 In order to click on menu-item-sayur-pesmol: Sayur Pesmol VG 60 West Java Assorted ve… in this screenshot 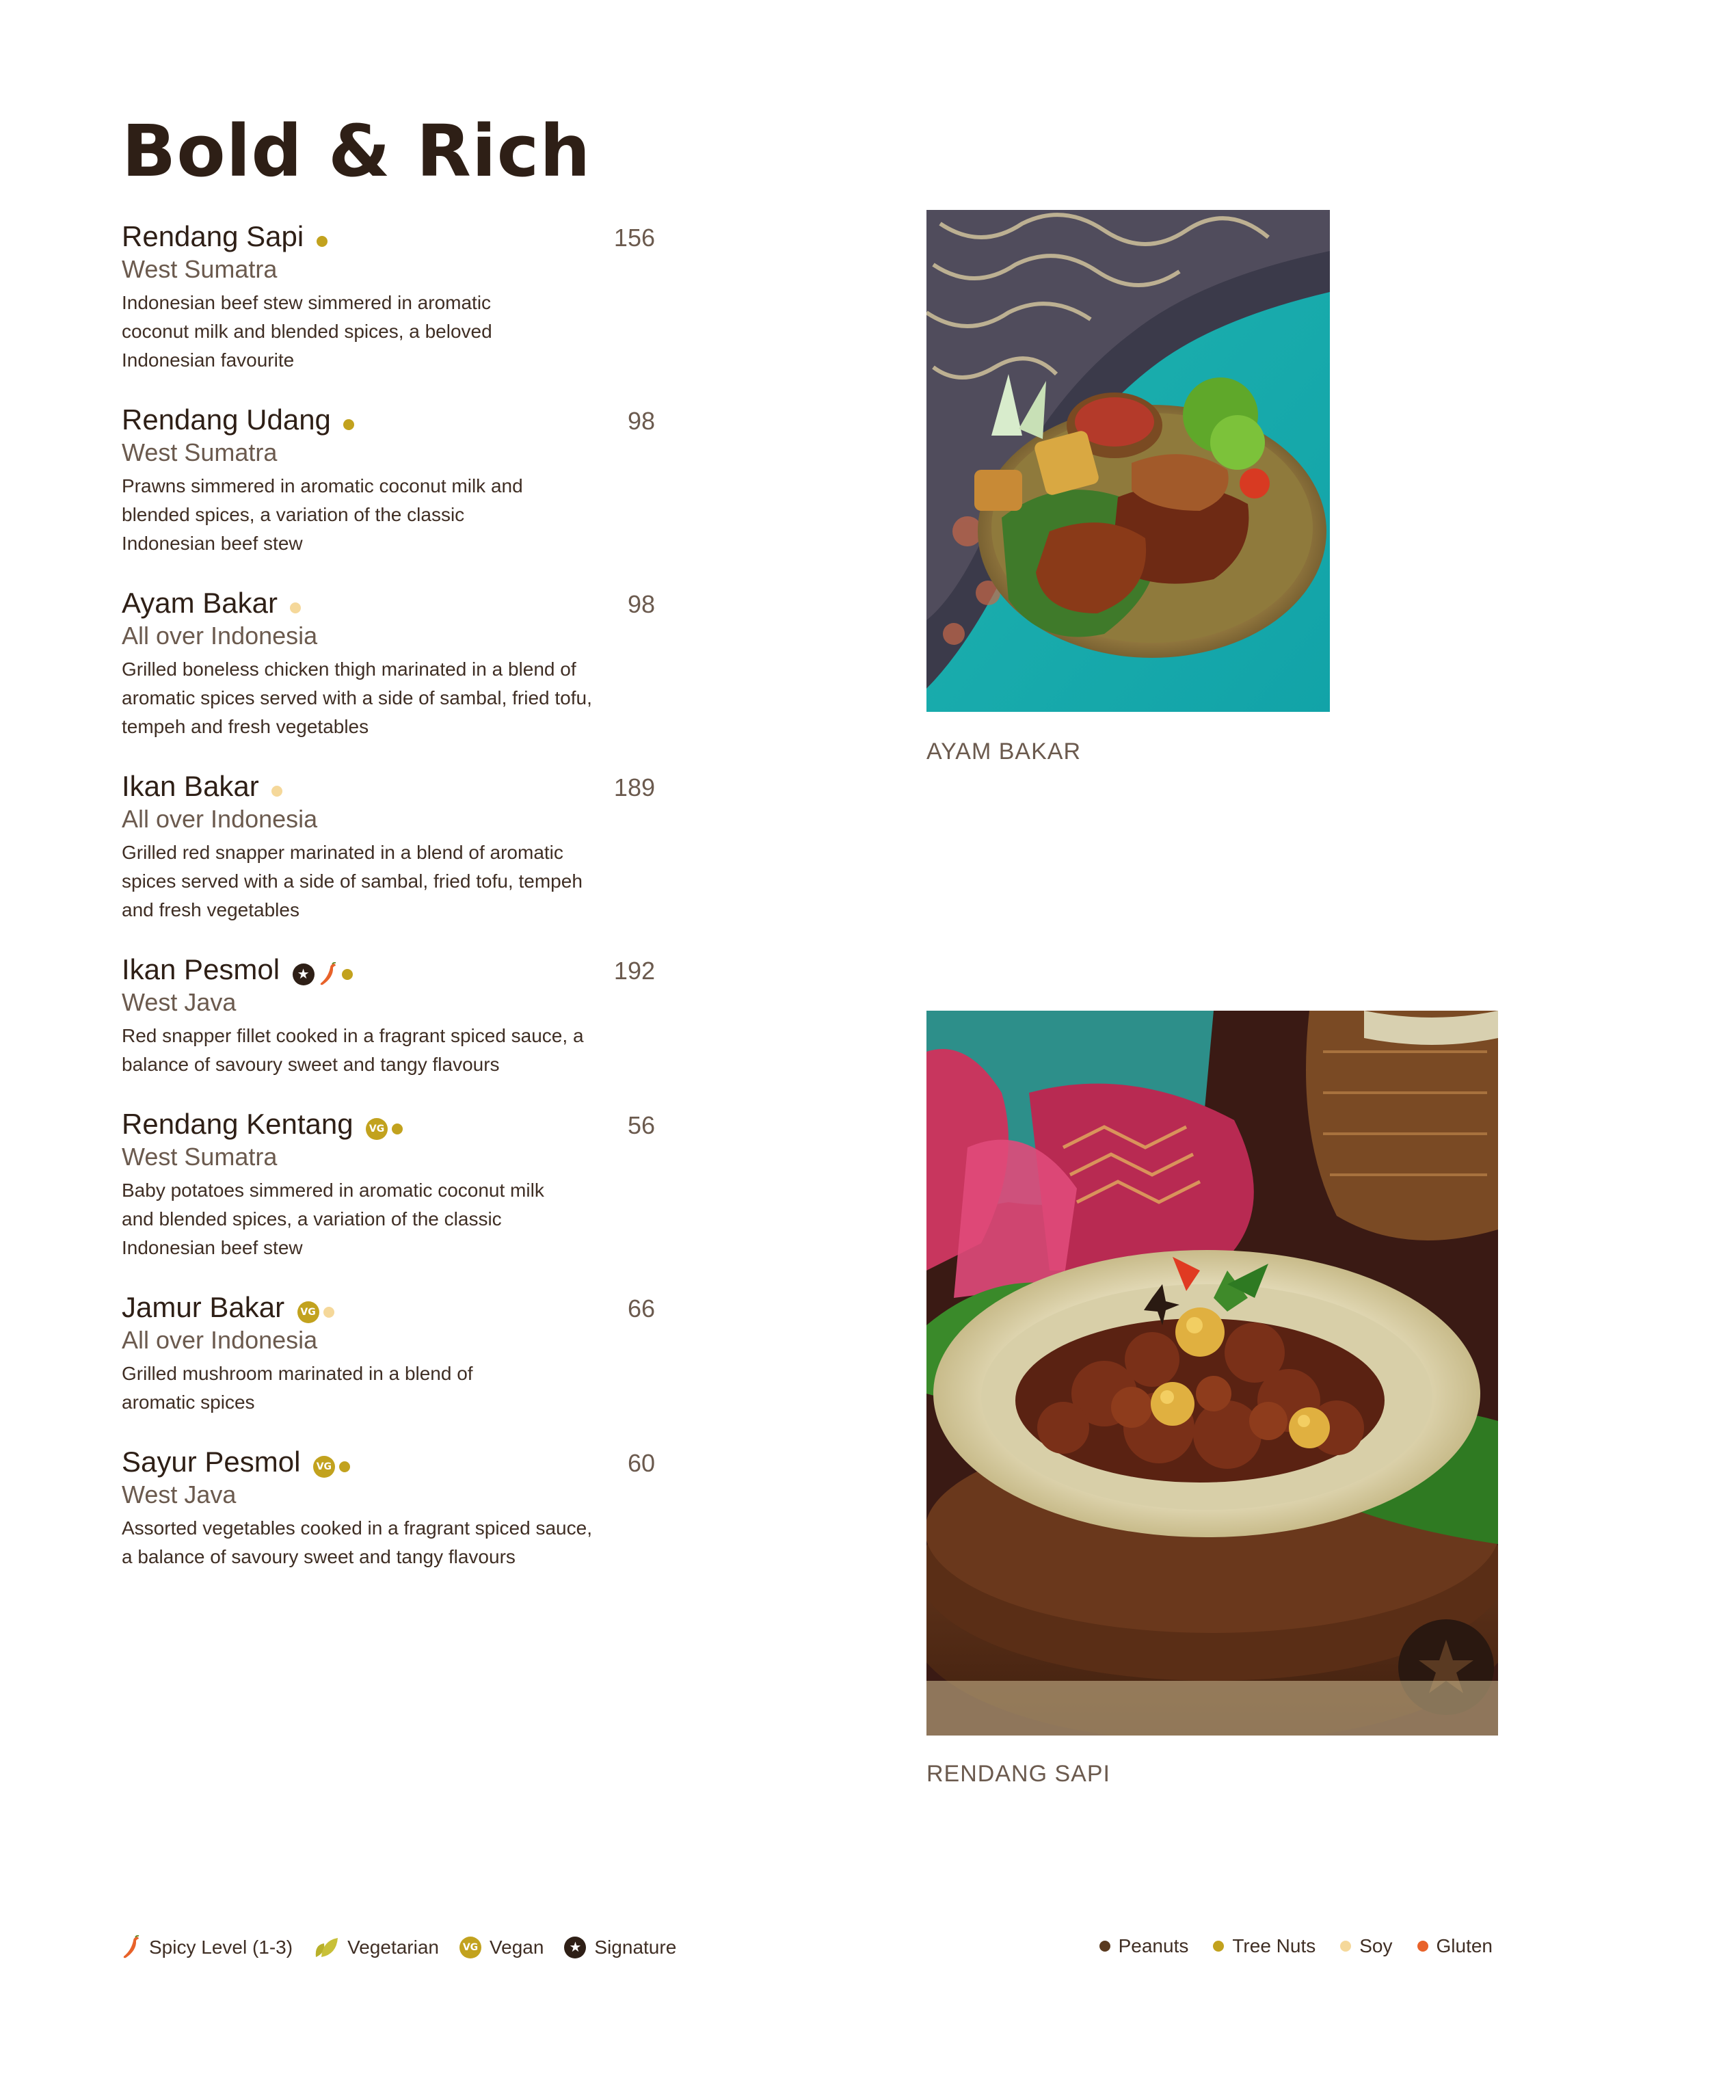, I will do `click(388, 1507)`.